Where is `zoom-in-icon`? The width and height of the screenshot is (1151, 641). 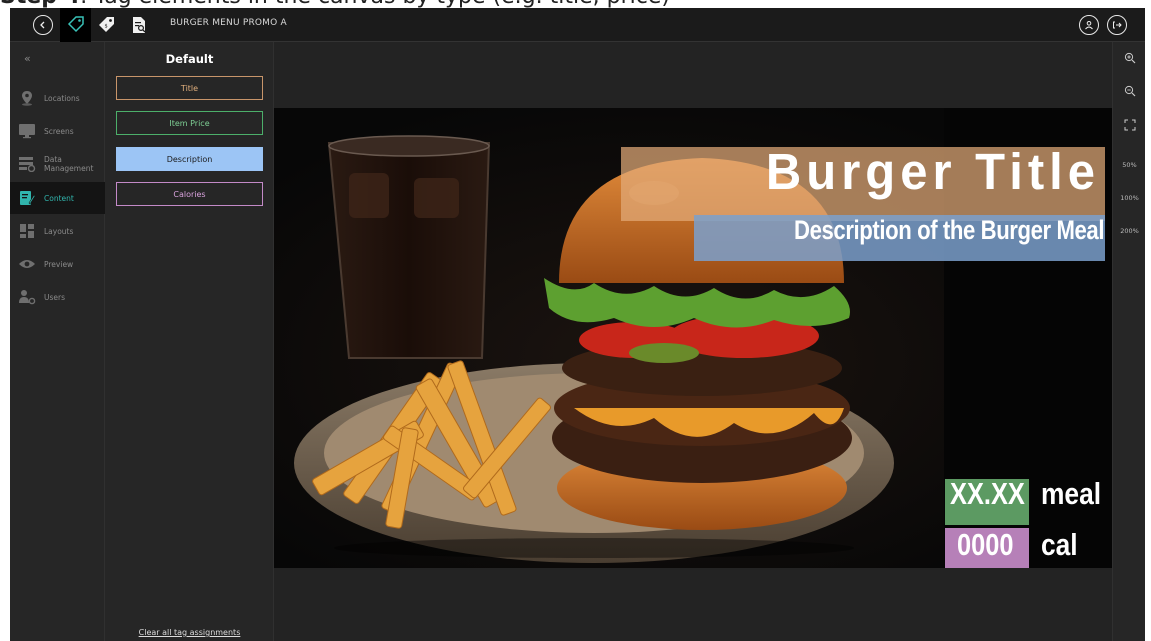 zoom-in-icon is located at coordinates (1129, 58).